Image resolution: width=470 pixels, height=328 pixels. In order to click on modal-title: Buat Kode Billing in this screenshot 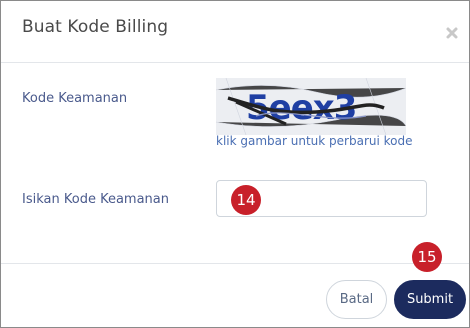, I will do `click(95, 27)`.